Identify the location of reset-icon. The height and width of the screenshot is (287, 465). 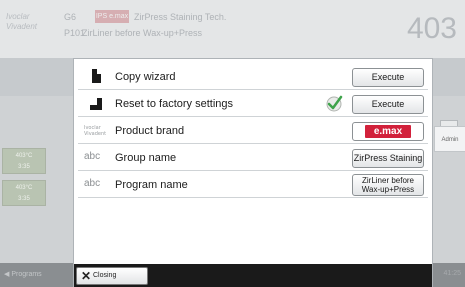
(96, 104).